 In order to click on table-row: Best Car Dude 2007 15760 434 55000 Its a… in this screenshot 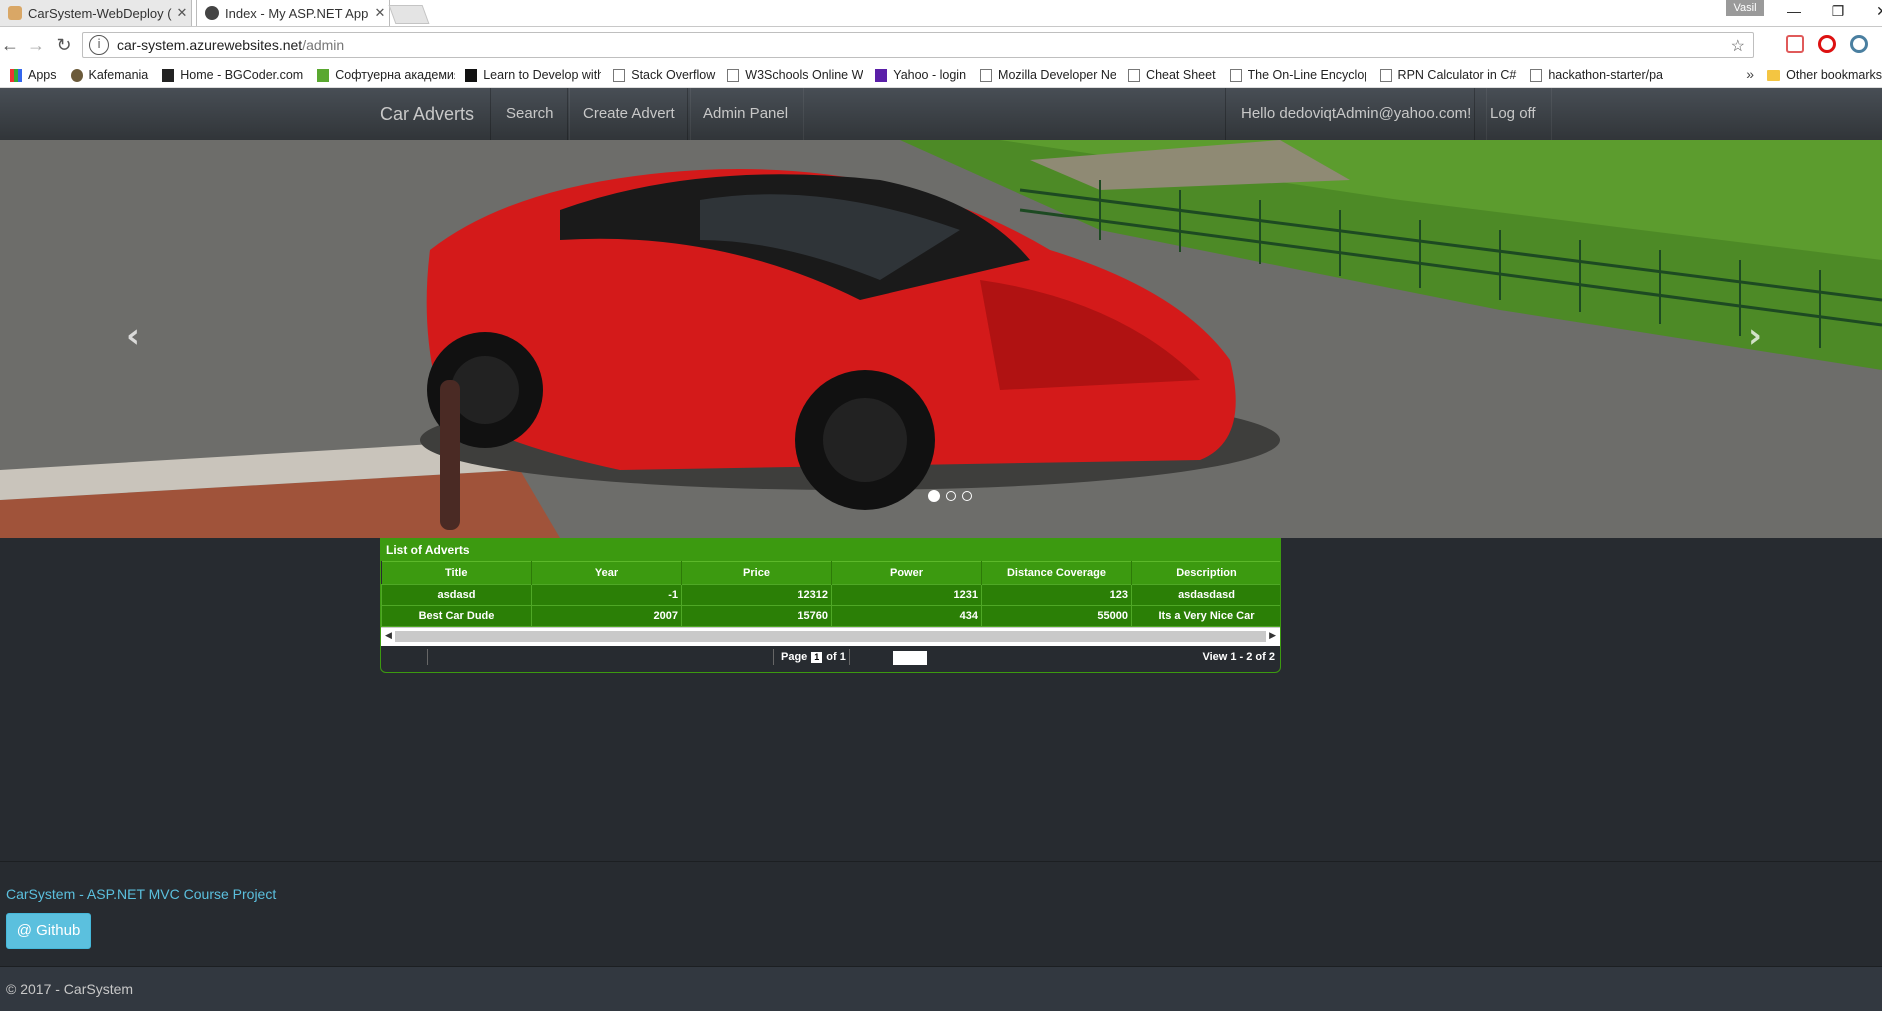, I will do `click(830, 616)`.